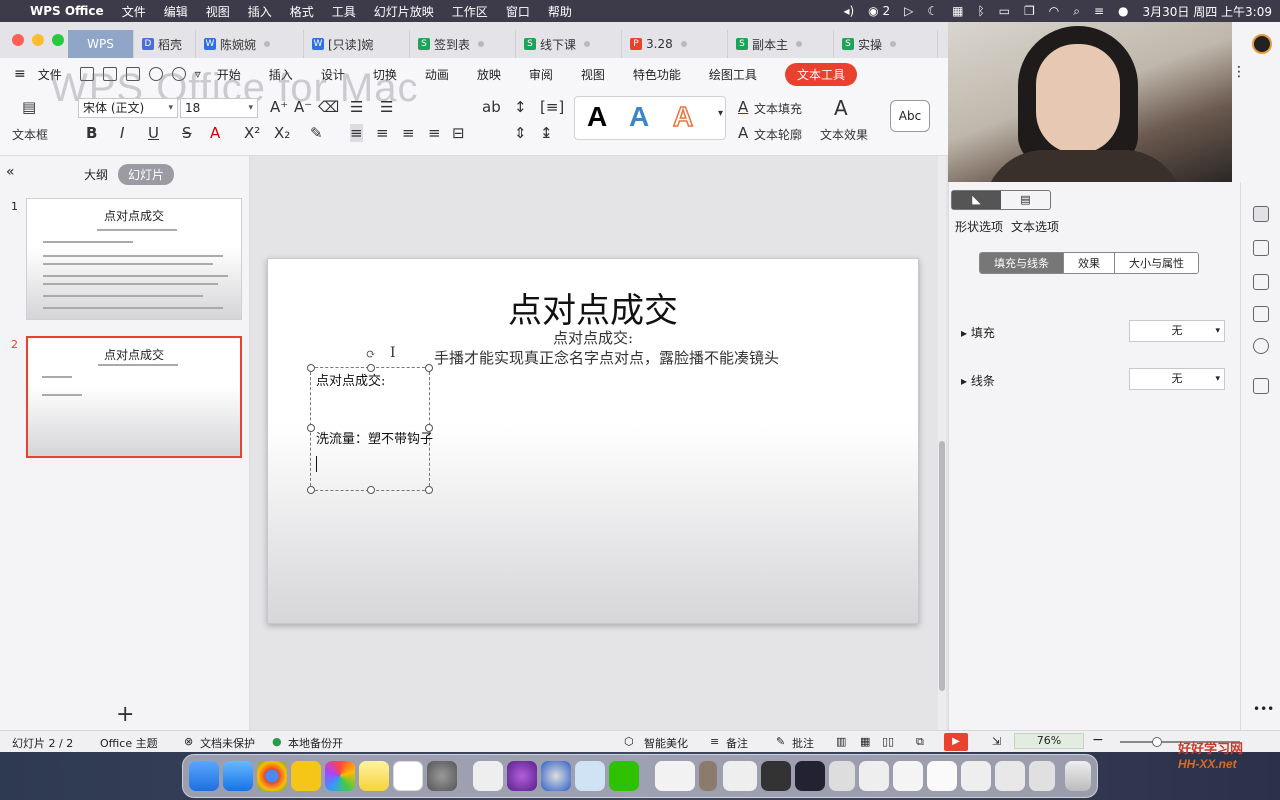 The width and height of the screenshot is (1280, 800). Describe the element at coordinates (408, 776) in the screenshot. I see `wps-dock-icon` at that location.